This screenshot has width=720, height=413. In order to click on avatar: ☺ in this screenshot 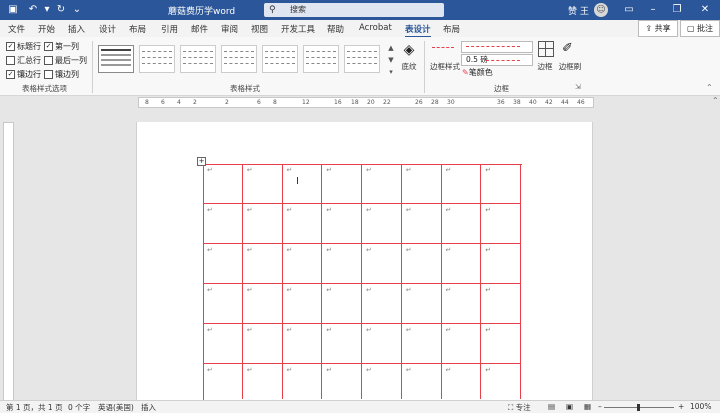, I will do `click(601, 10)`.